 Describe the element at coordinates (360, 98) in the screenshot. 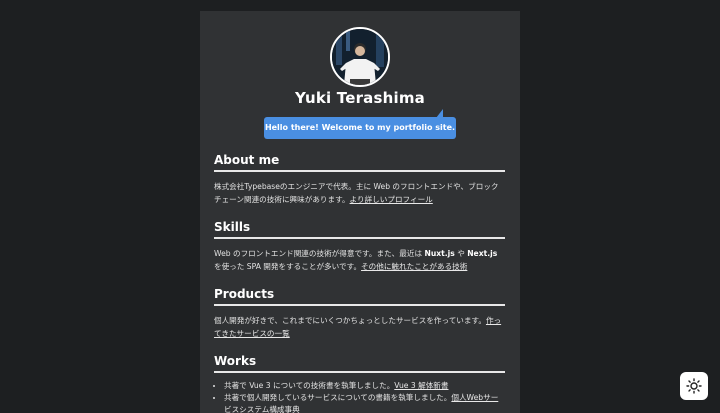

I see `profile-name: Yuki Terashima` at that location.